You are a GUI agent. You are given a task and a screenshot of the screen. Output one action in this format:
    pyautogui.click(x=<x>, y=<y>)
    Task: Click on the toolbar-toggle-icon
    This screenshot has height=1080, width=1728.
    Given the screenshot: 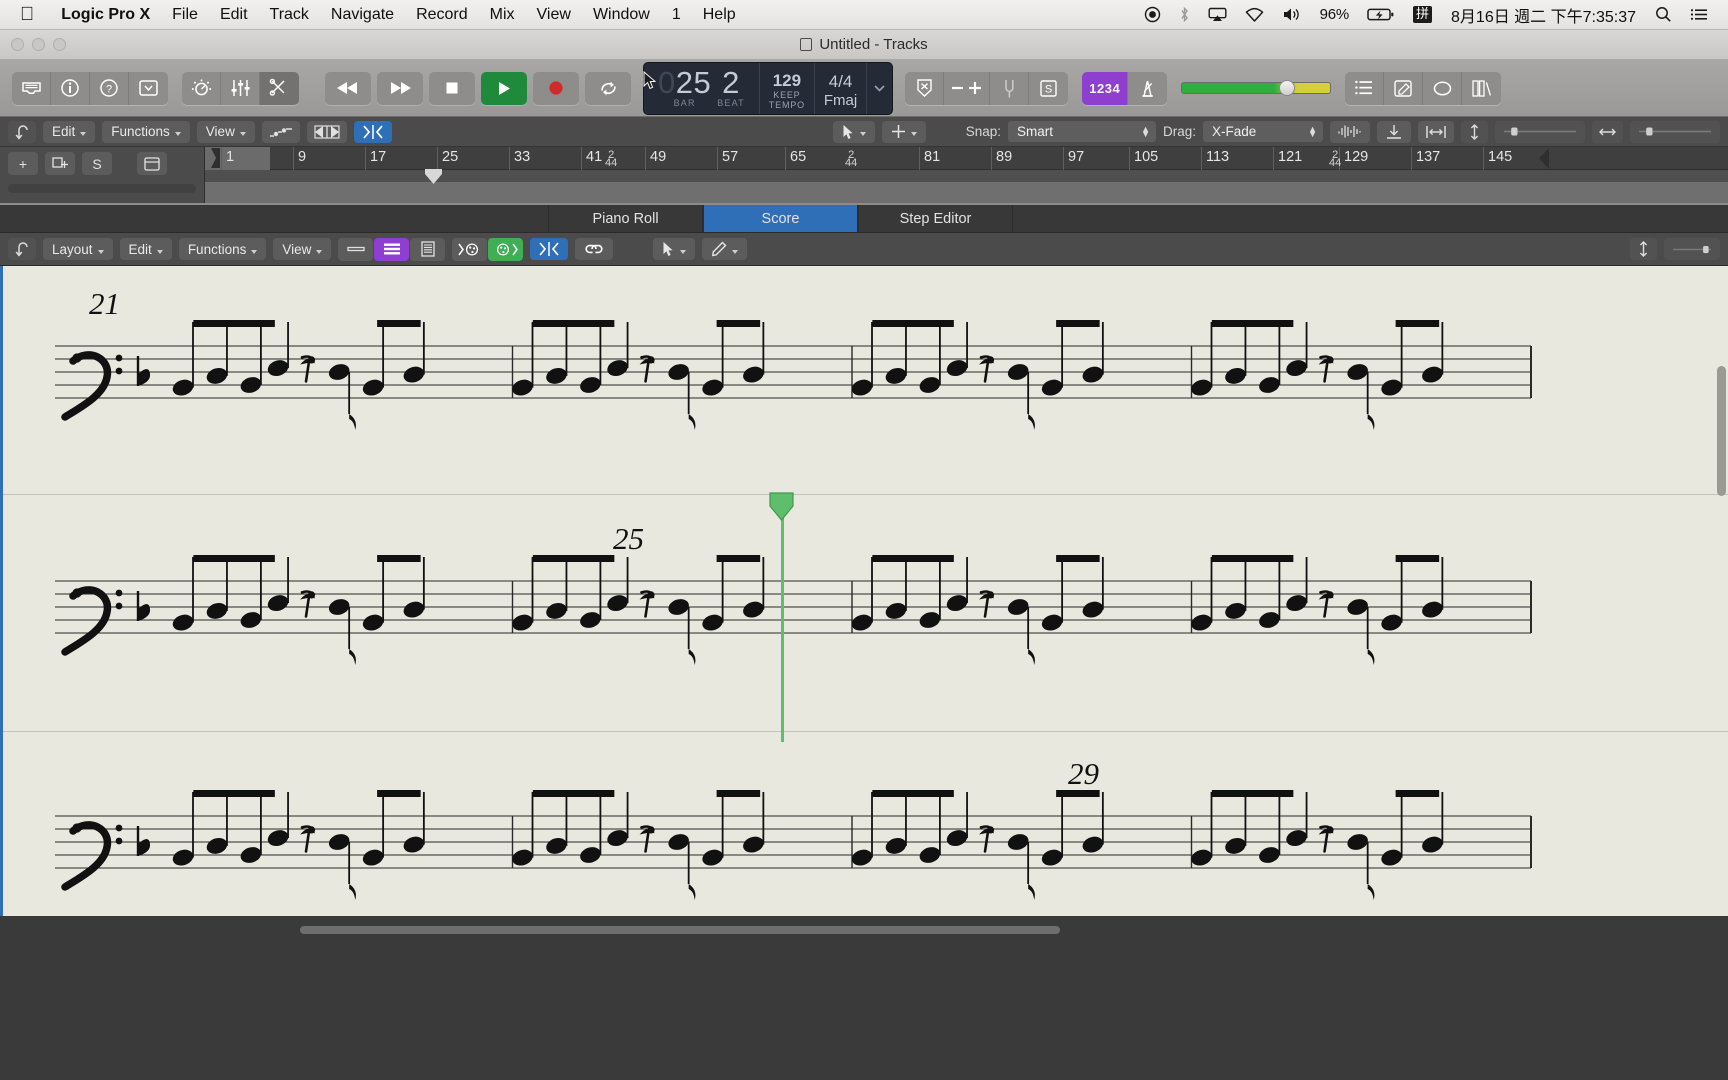 What is the action you would take?
    pyautogui.click(x=148, y=88)
    